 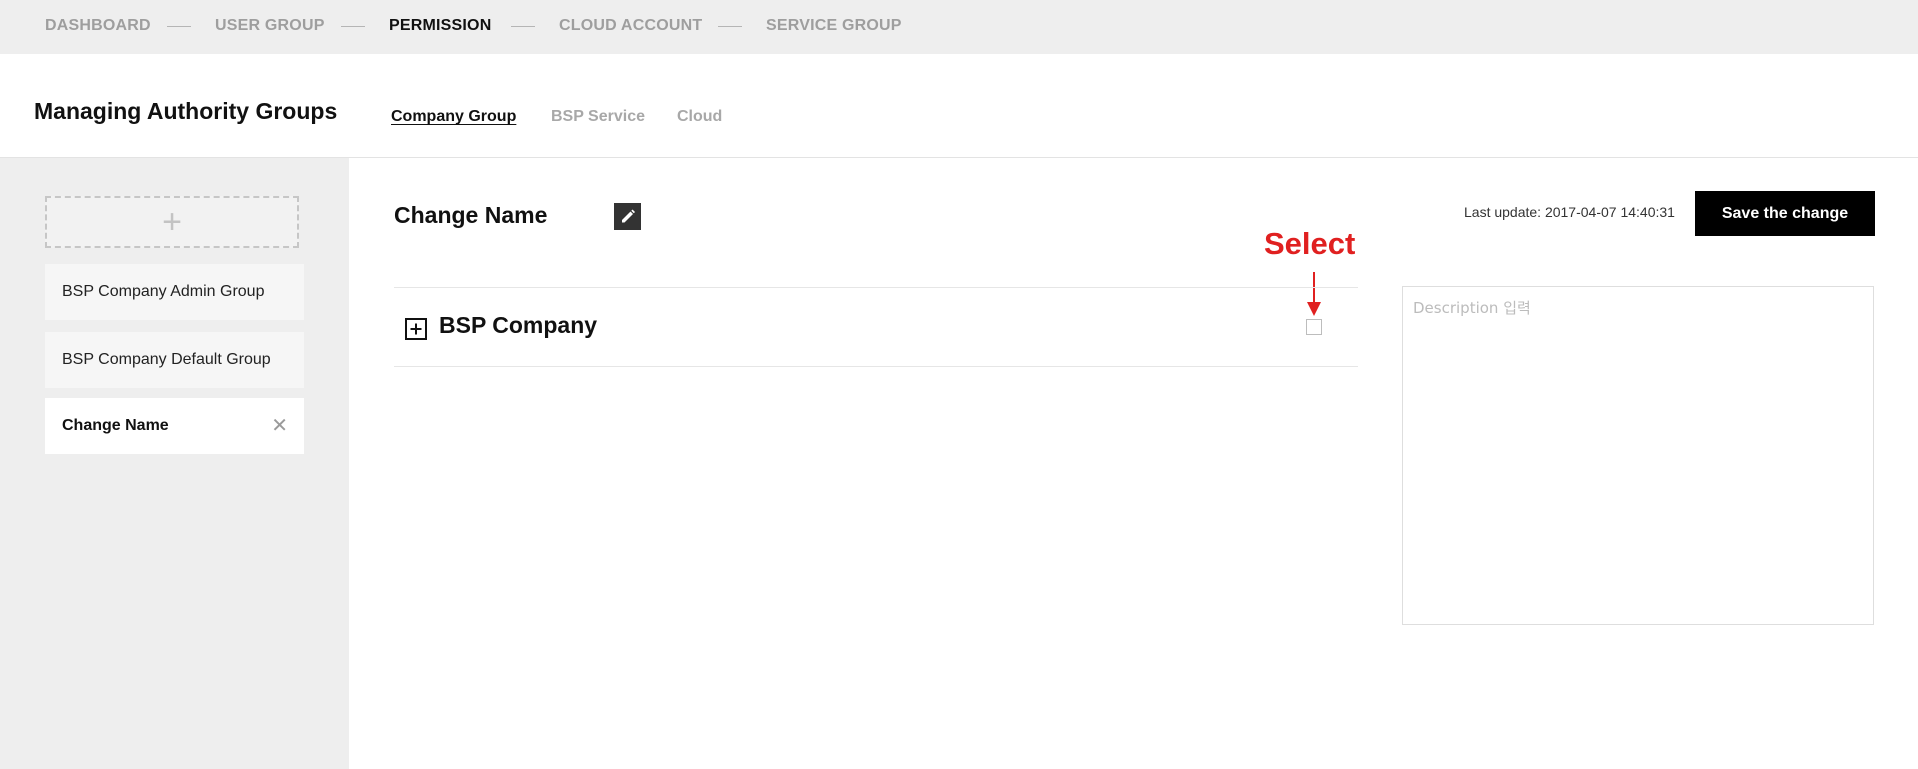 I want to click on group-item-default: BSP Company Default Group, so click(x=174, y=360).